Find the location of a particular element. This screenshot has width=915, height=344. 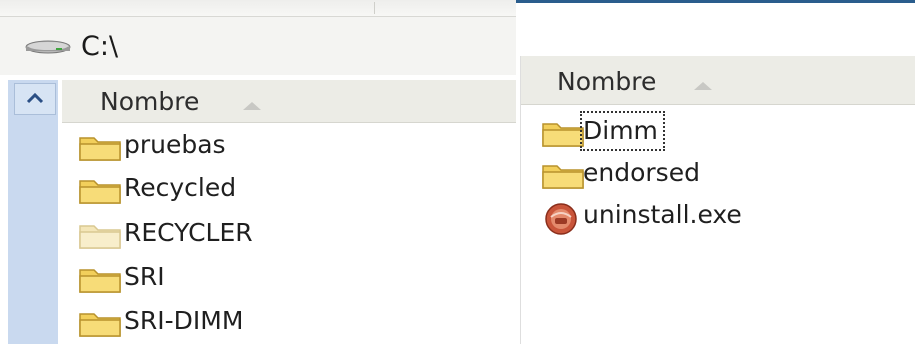

tree-scroll-rail is located at coordinates (33, 212).